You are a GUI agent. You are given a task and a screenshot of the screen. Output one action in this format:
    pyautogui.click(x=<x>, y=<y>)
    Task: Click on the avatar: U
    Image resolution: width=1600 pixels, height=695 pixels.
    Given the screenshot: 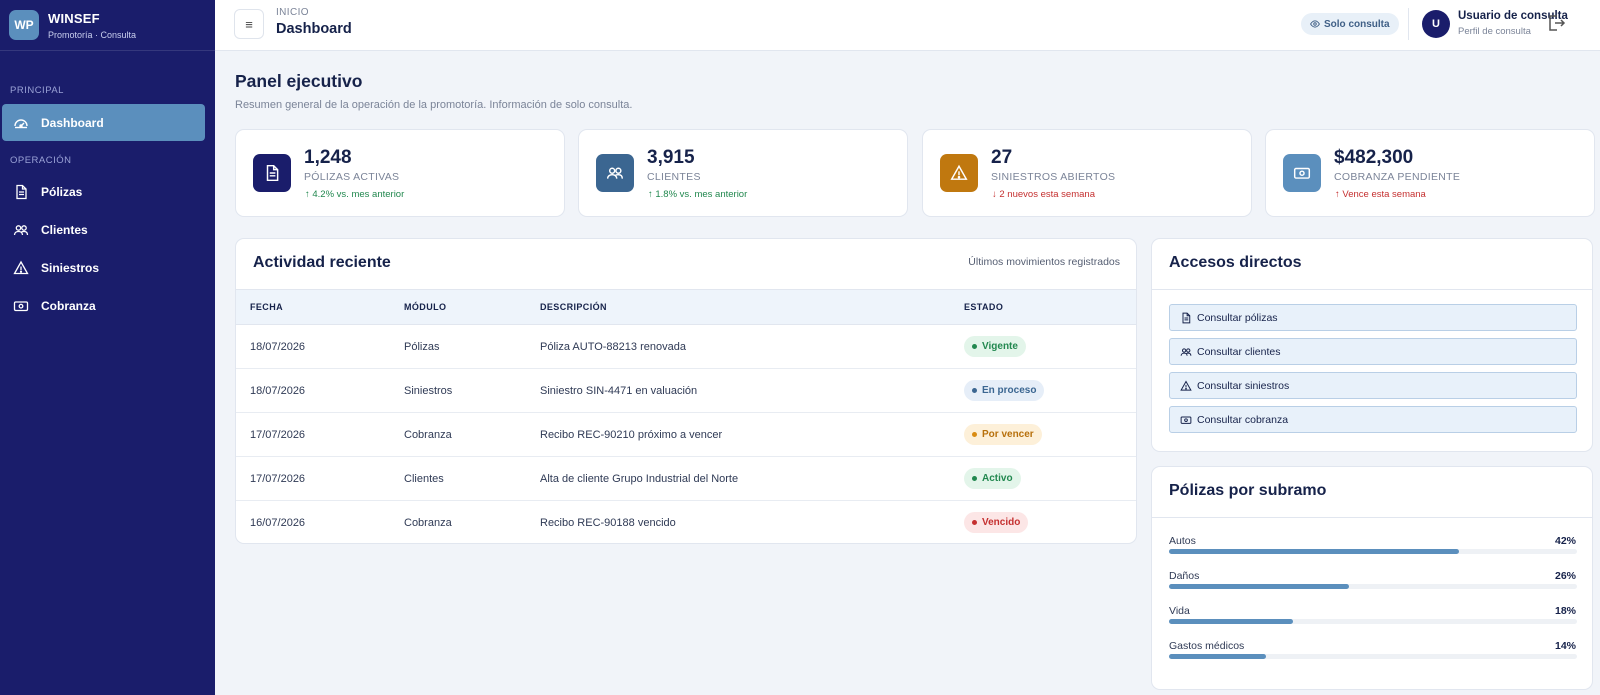 What is the action you would take?
    pyautogui.click(x=1436, y=24)
    